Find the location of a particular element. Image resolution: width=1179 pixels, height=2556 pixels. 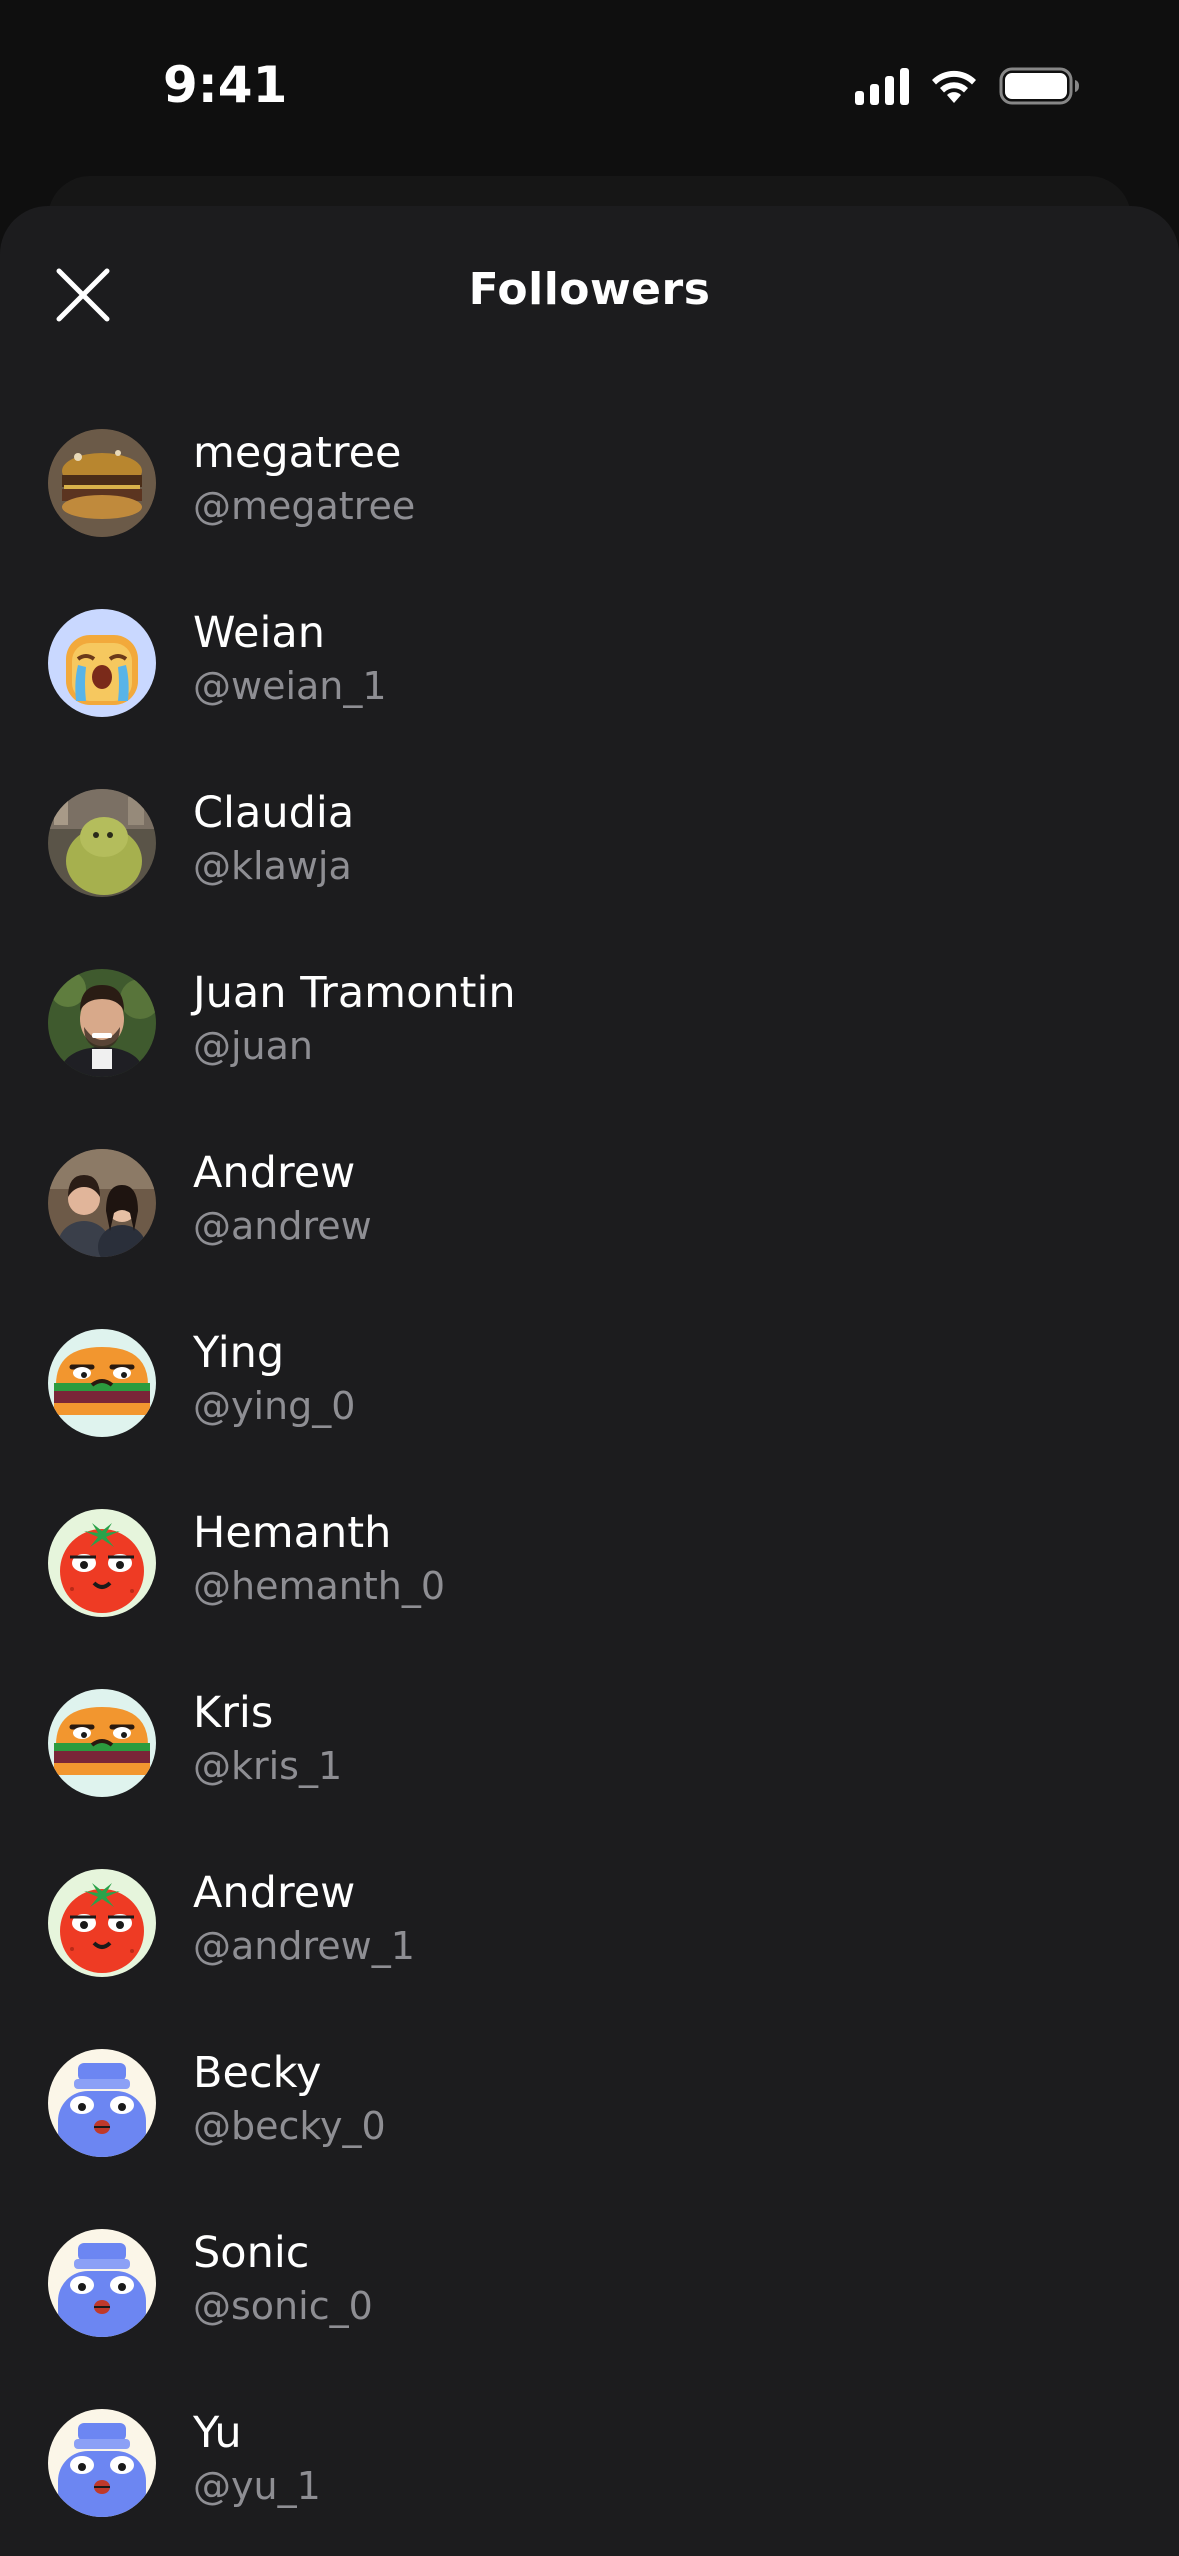

photo-couple-icon is located at coordinates (102, 1203).